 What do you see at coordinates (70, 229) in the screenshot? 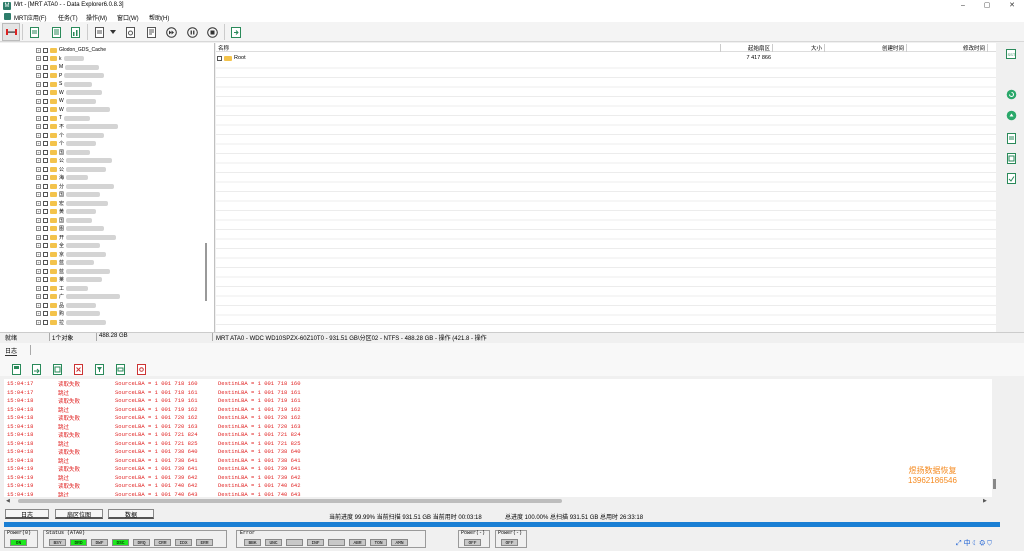
I see `tree-item: + 图` at bounding box center [70, 229].